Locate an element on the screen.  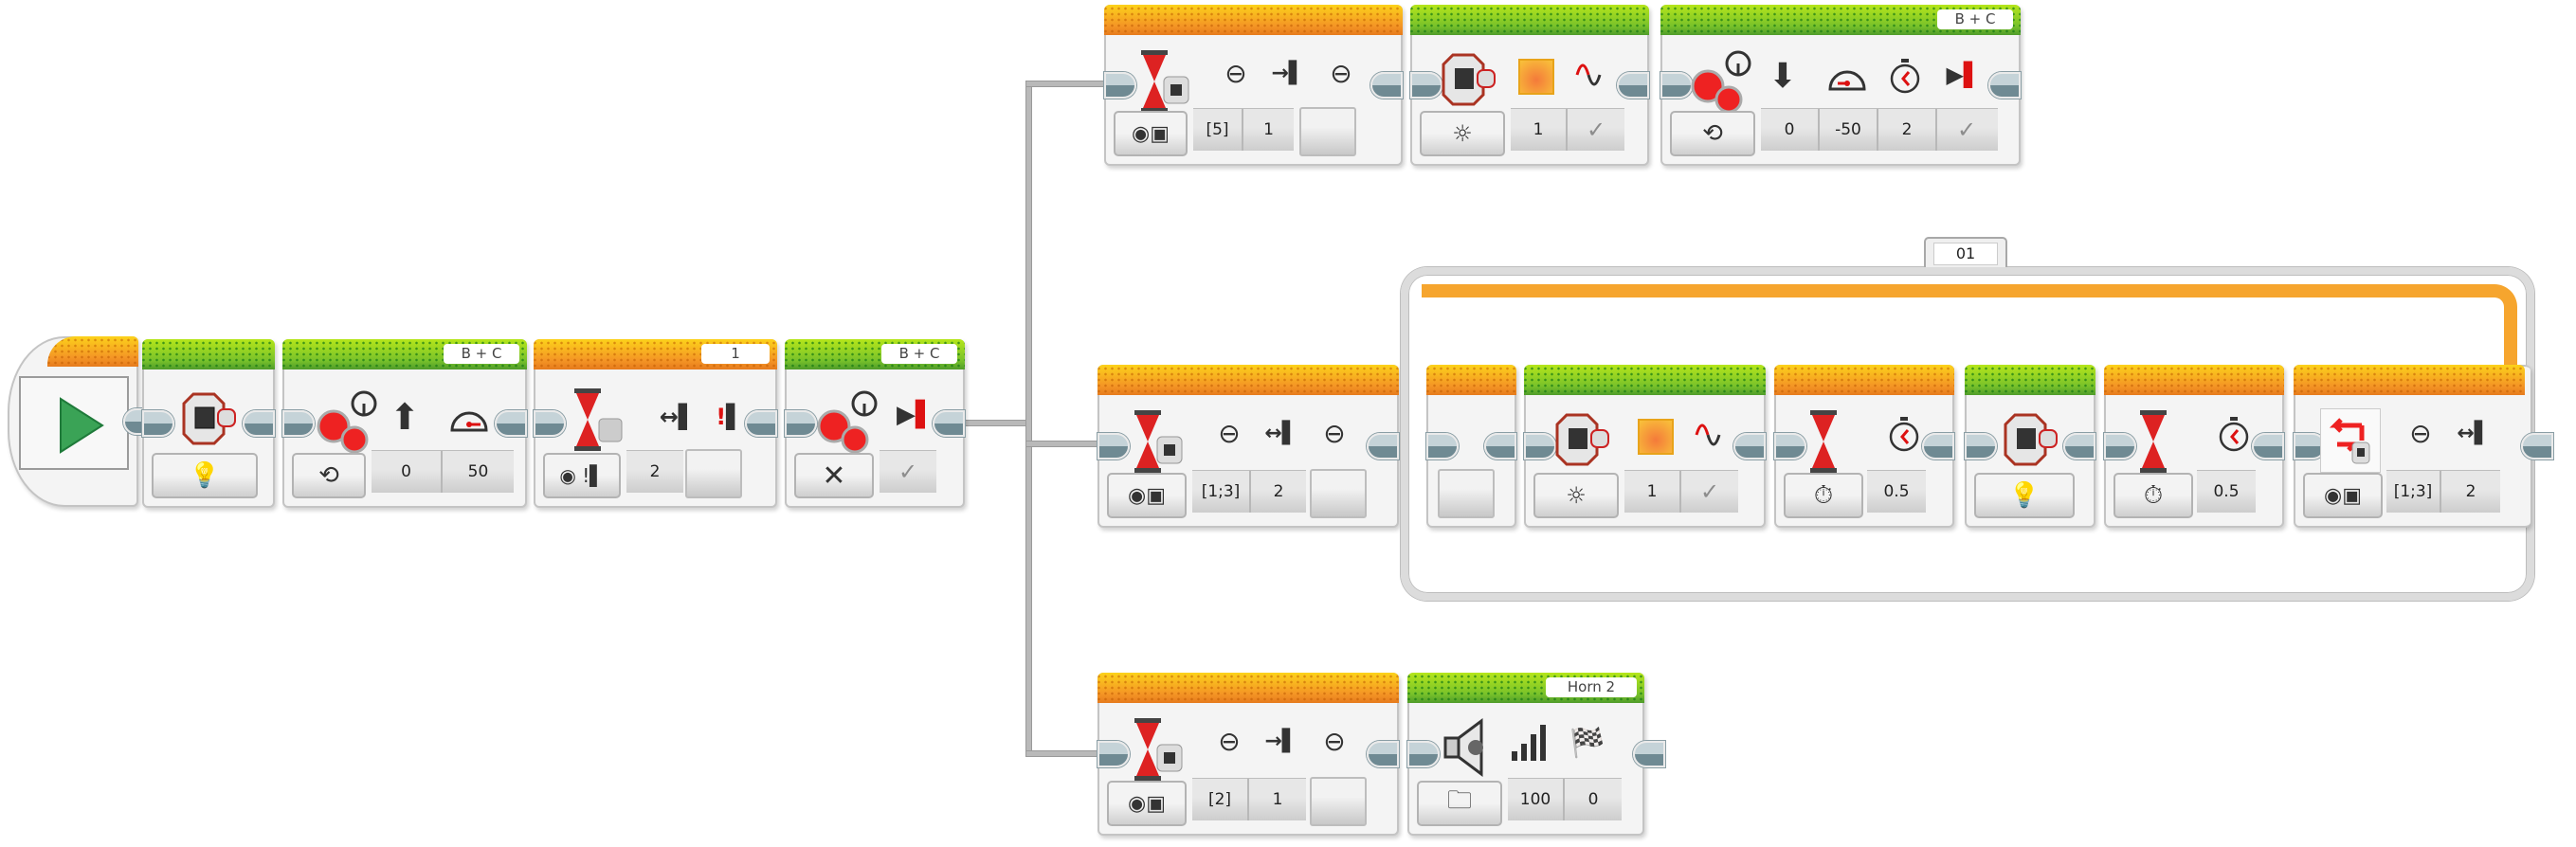
button-ids-icon: ⊖ is located at coordinates (1229, 433).